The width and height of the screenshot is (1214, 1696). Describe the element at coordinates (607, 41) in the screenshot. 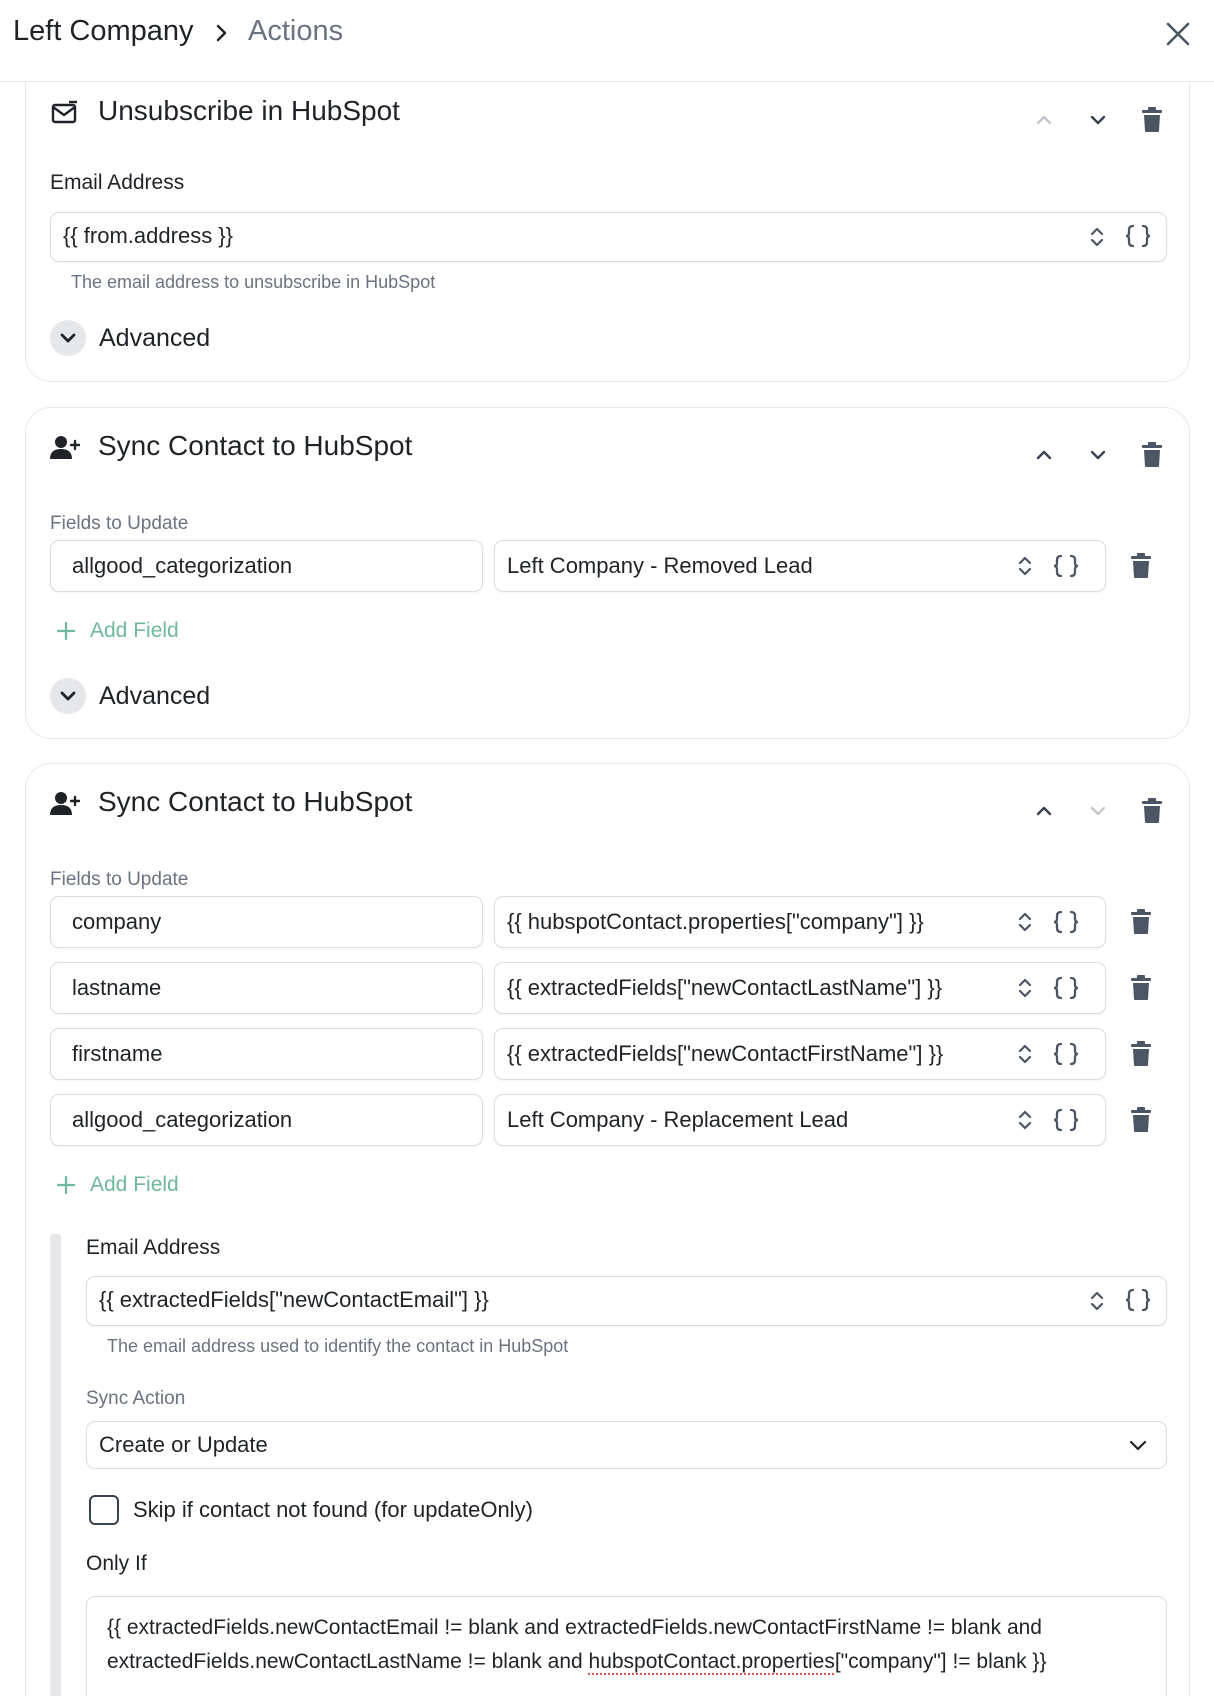

I see `header: Left Company Actions` at that location.